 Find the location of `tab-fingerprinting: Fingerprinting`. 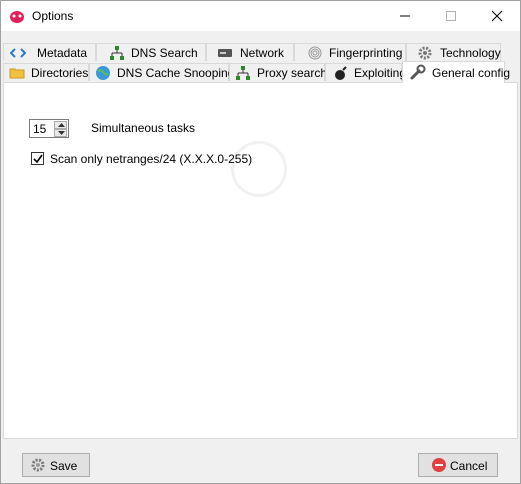

tab-fingerprinting: Fingerprinting is located at coordinates (350, 52).